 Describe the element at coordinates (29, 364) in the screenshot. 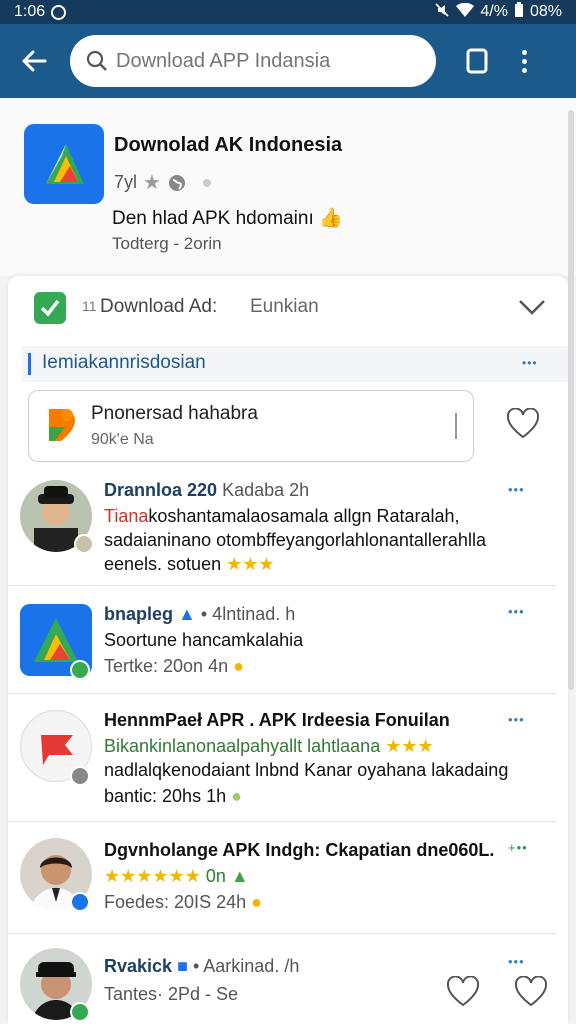

I see `section-accent` at that location.